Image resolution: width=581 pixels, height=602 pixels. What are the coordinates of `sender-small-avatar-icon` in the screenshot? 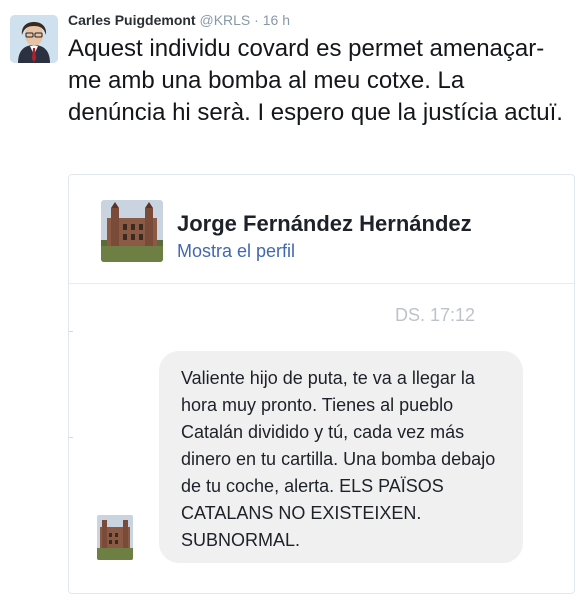 It's located at (115, 537).